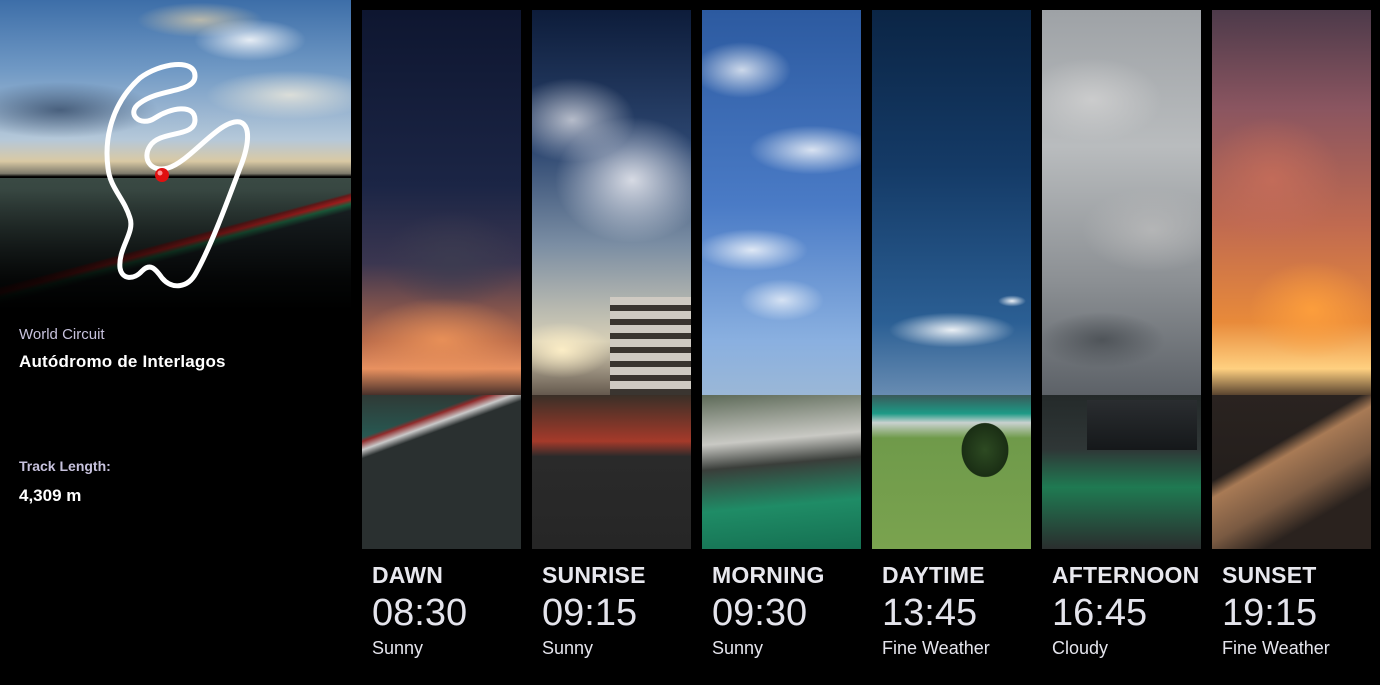 The image size is (1380, 685). Describe the element at coordinates (1080, 648) in the screenshot. I see `weather-label: Cloudy` at that location.